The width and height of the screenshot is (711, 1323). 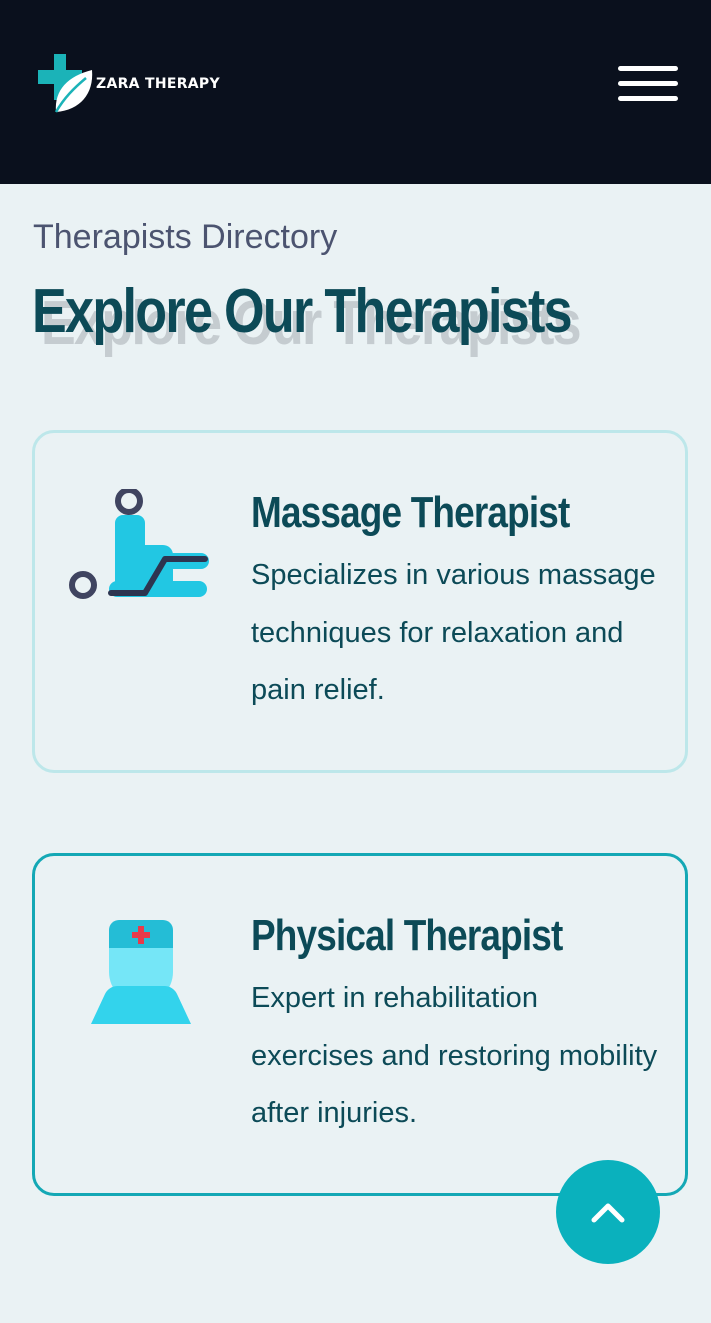 I want to click on chevron-up-icon, so click(x=608, y=1213).